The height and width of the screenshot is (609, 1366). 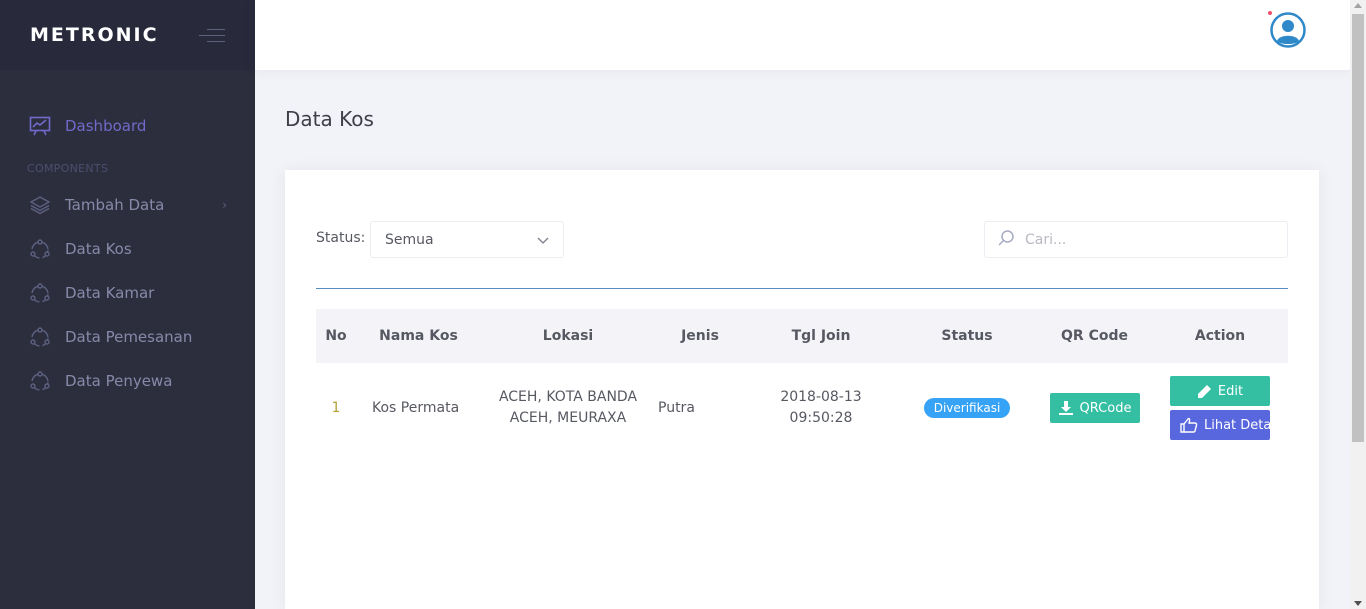 I want to click on scroll-down-arrow-icon, so click(x=1358, y=603).